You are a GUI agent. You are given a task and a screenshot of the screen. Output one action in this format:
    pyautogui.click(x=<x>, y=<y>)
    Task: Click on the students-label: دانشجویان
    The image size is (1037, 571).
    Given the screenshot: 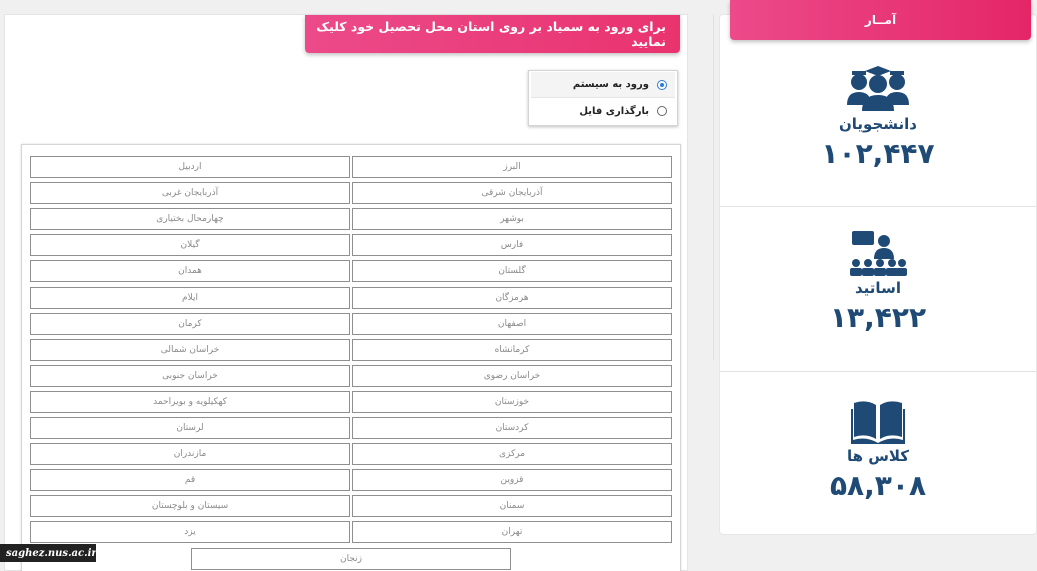 What is the action you would take?
    pyautogui.click(x=878, y=124)
    